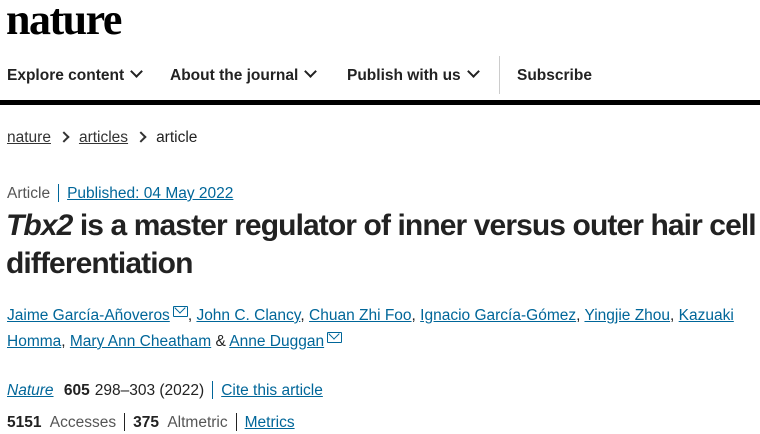 The height and width of the screenshot is (434, 760). What do you see at coordinates (234, 75) in the screenshot?
I see `nav-item-label: About the journal` at bounding box center [234, 75].